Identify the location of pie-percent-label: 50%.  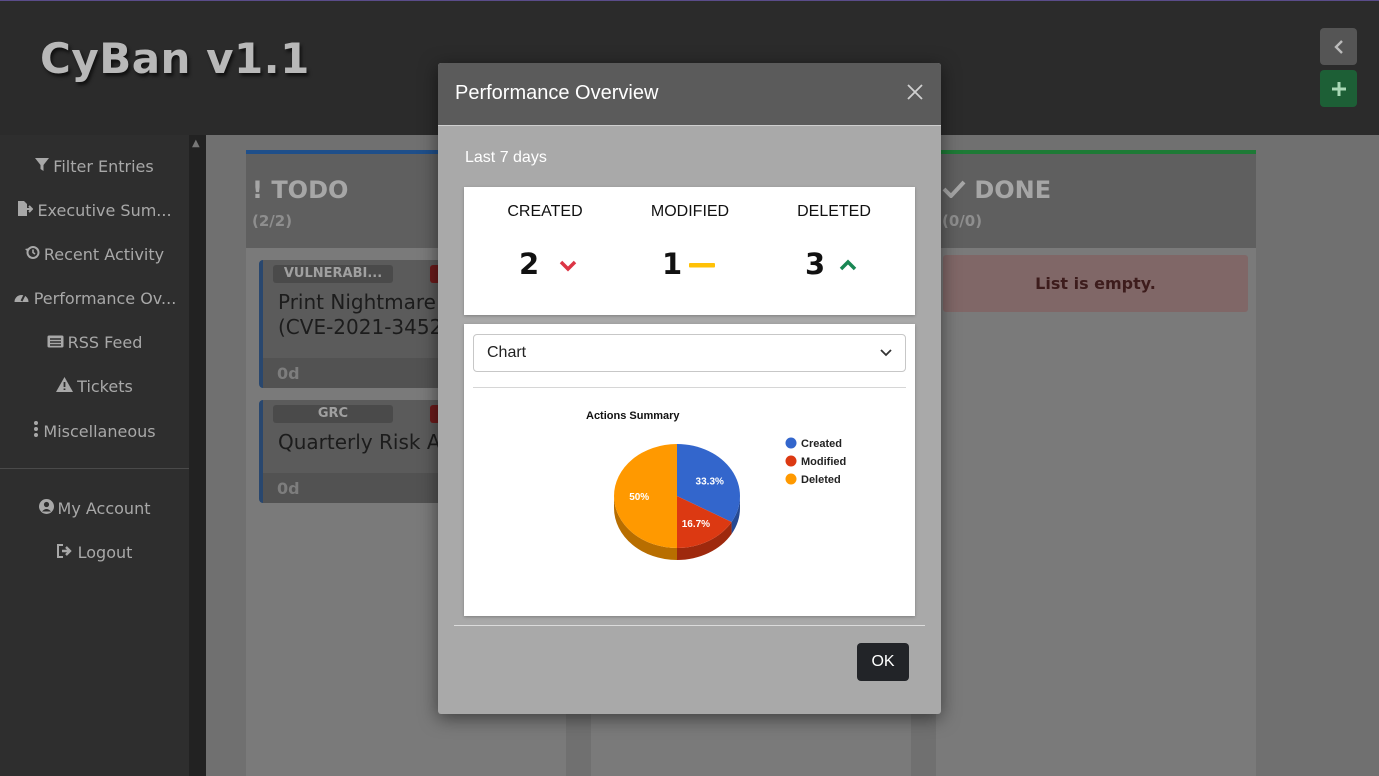
(639, 497).